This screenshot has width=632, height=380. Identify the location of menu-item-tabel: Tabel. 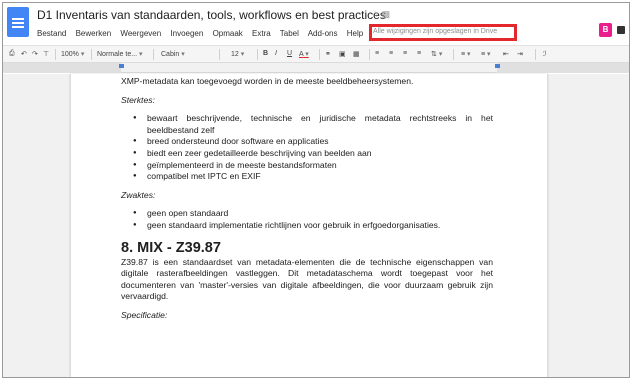
(289, 33).